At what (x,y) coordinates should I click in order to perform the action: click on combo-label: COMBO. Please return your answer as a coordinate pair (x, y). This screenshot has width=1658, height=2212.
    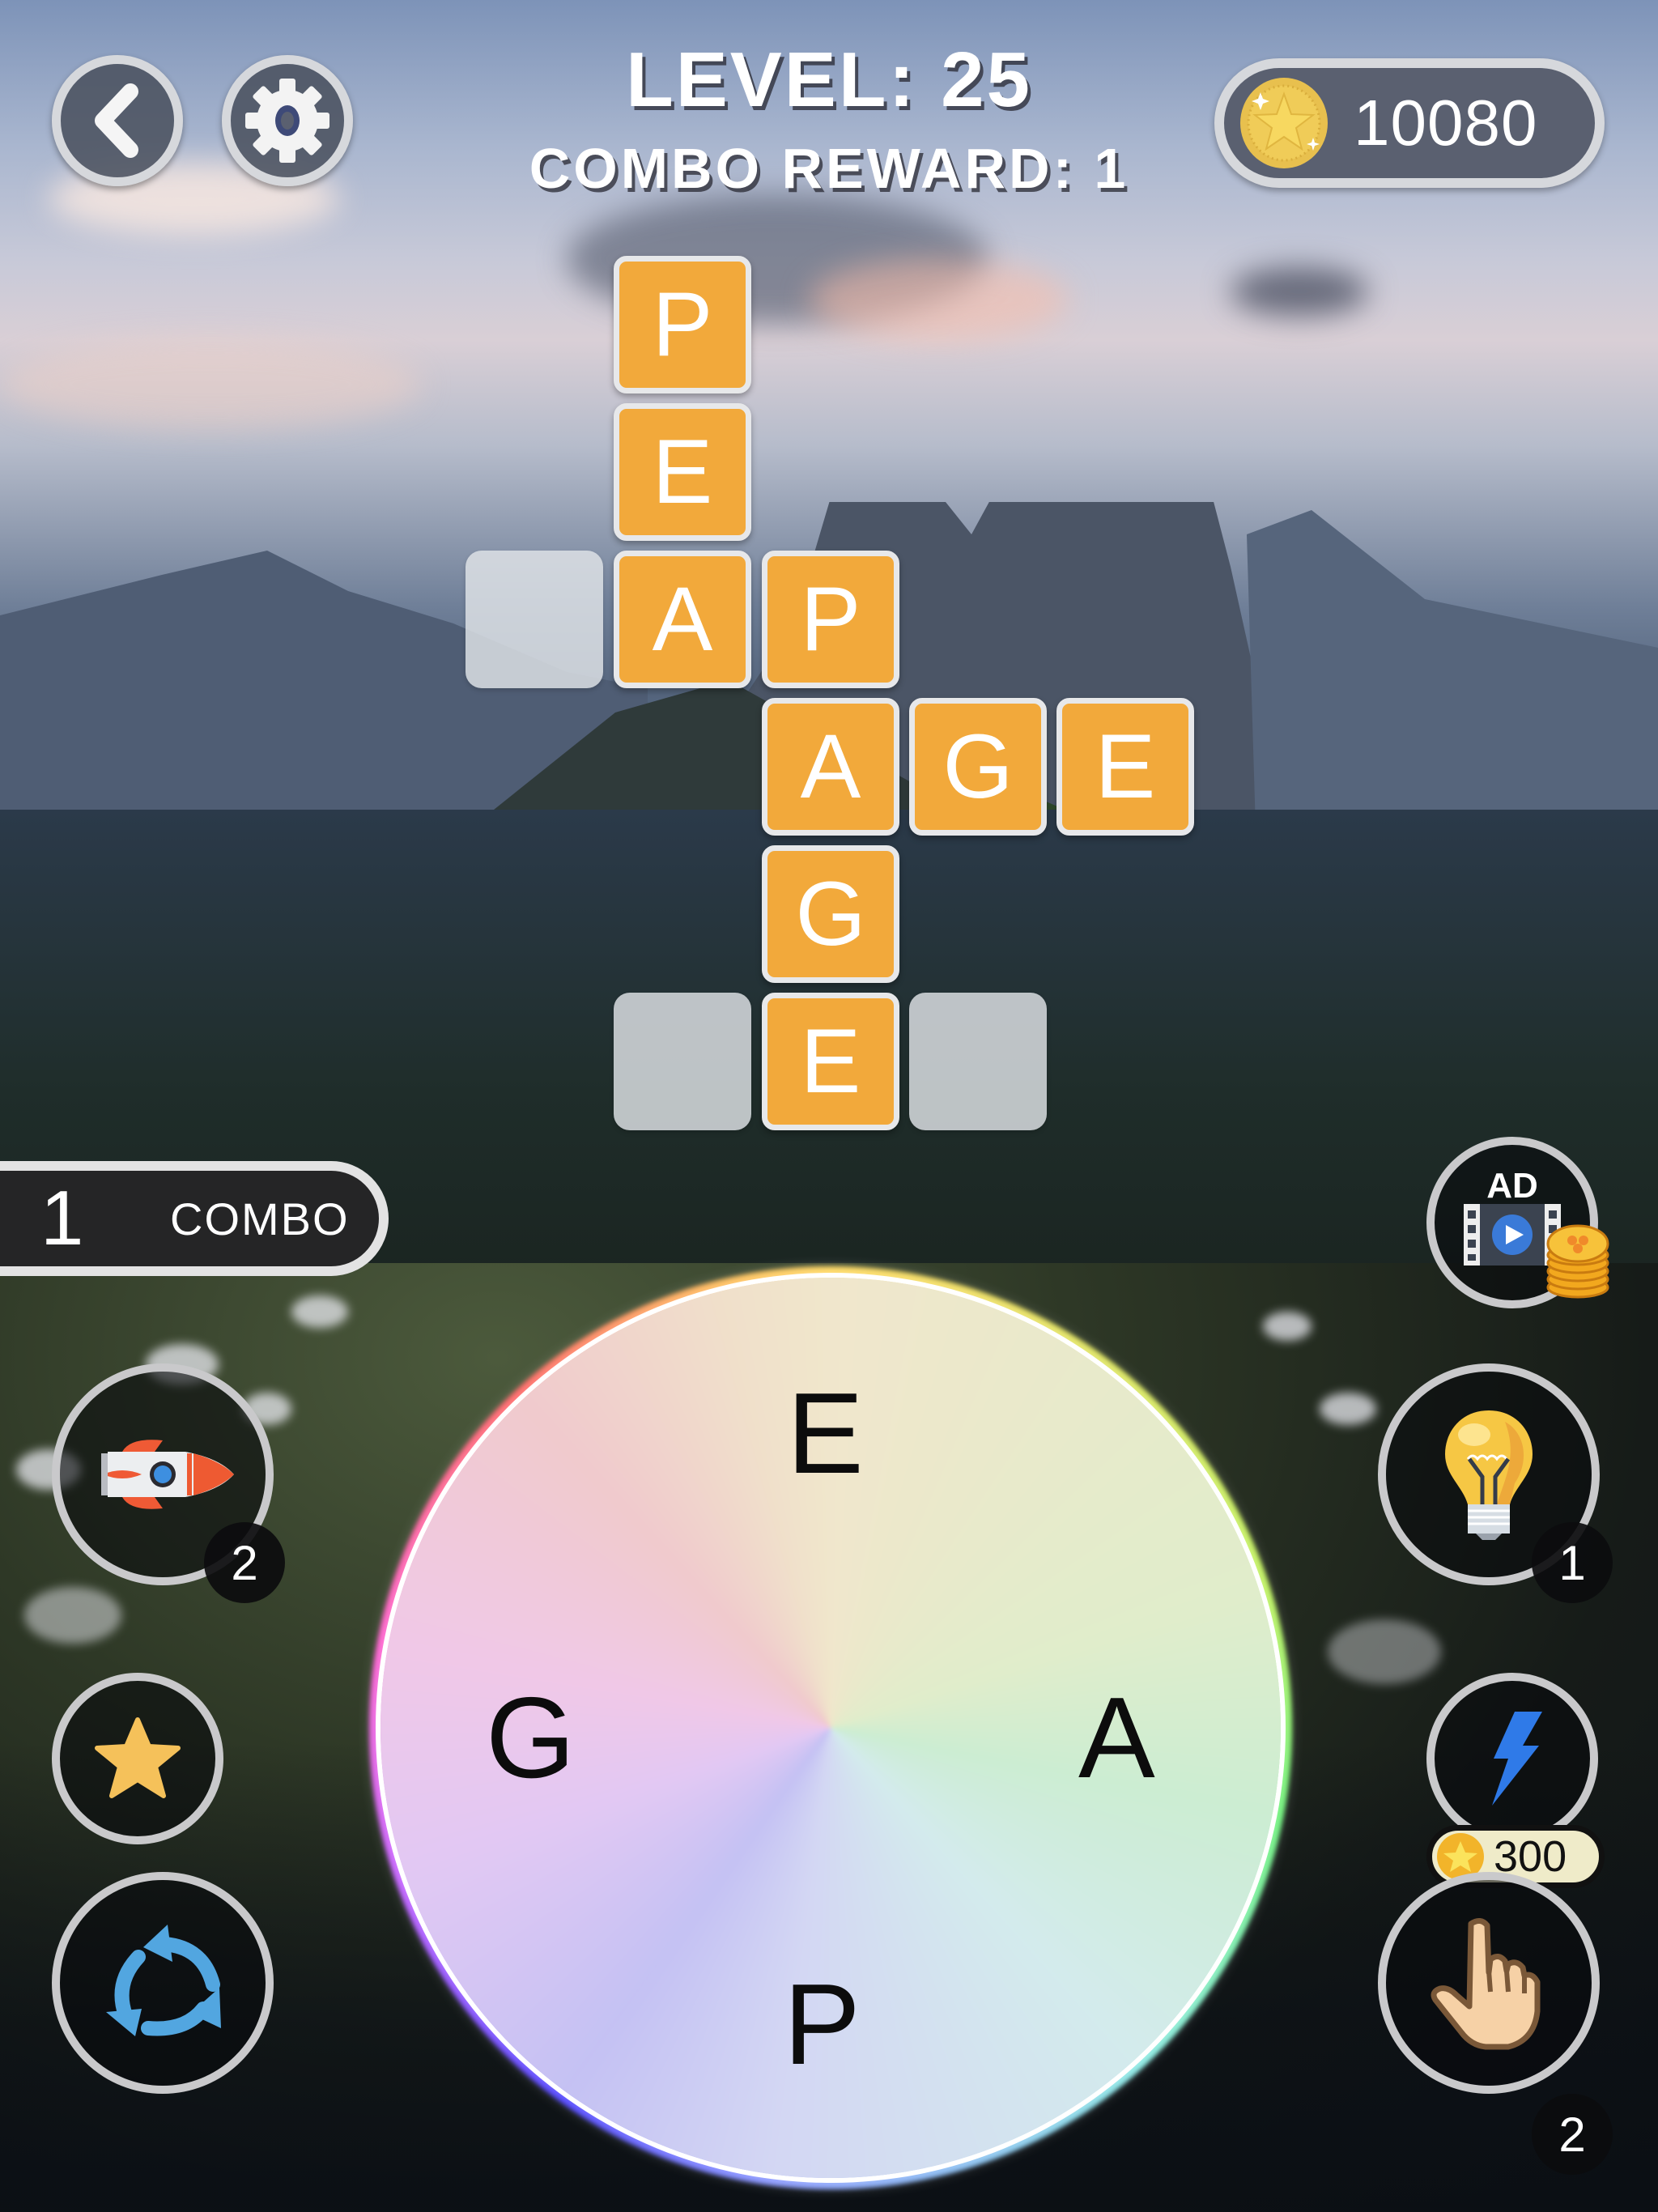
    Looking at the image, I should click on (260, 1219).